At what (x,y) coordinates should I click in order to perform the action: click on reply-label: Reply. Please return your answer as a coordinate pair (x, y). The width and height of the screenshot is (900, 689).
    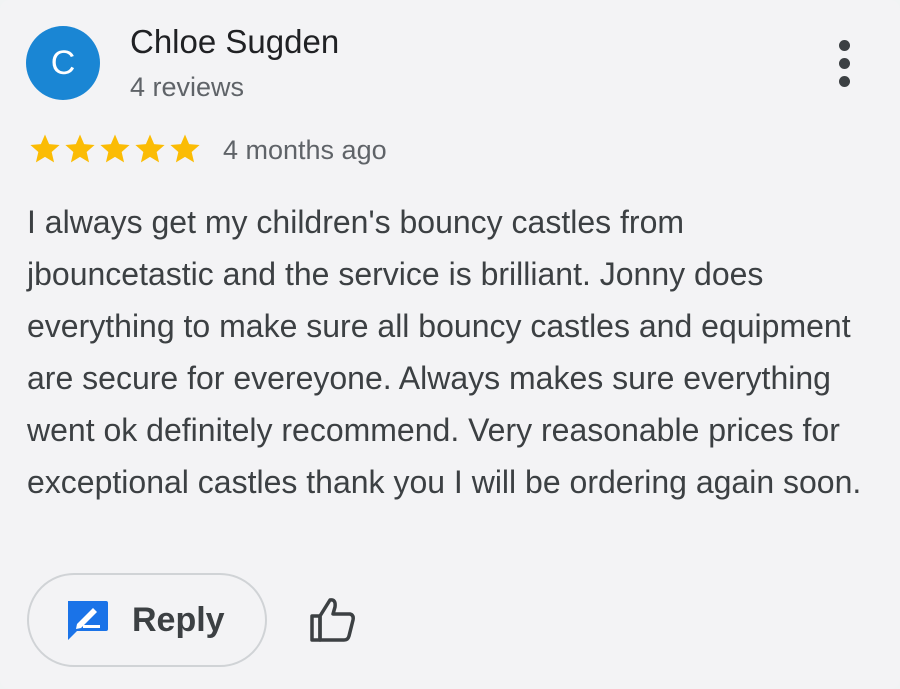
    Looking at the image, I should click on (178, 619).